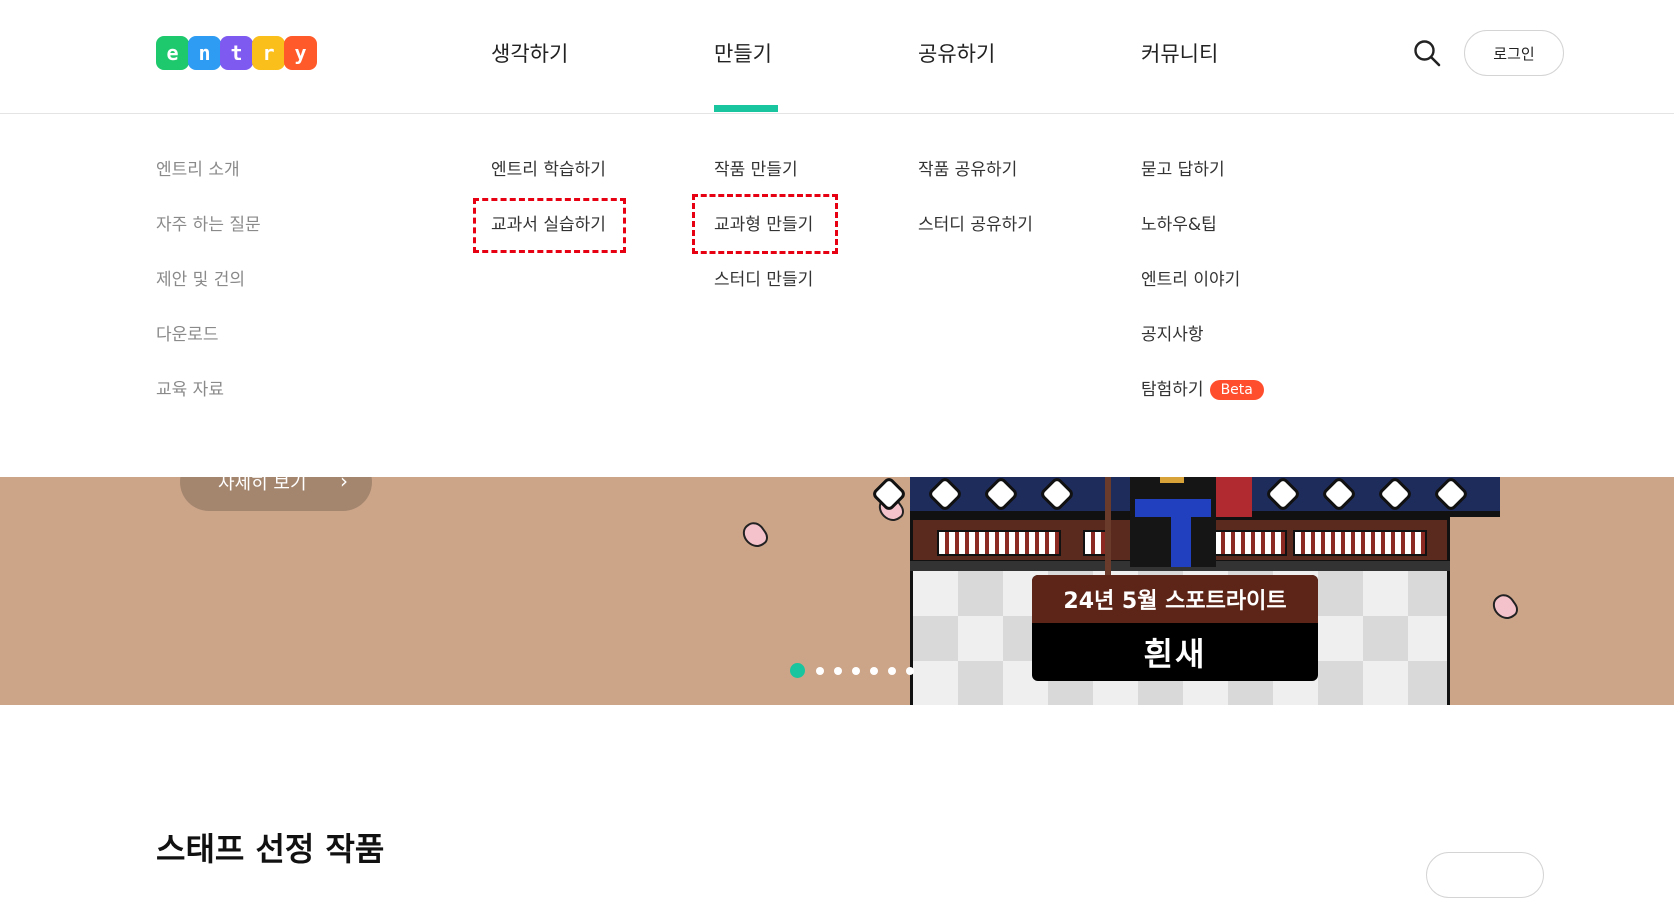 This screenshot has width=1674, height=898. What do you see at coordinates (172, 53) in the screenshot?
I see `logo-letter: e` at bounding box center [172, 53].